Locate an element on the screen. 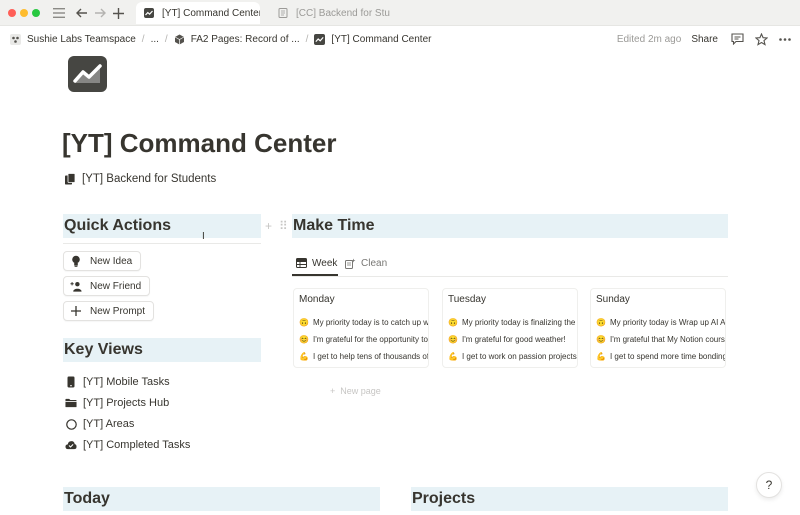 This screenshot has width=800, height=515. backlink-label: [YT] Backend for Students is located at coordinates (149, 179).